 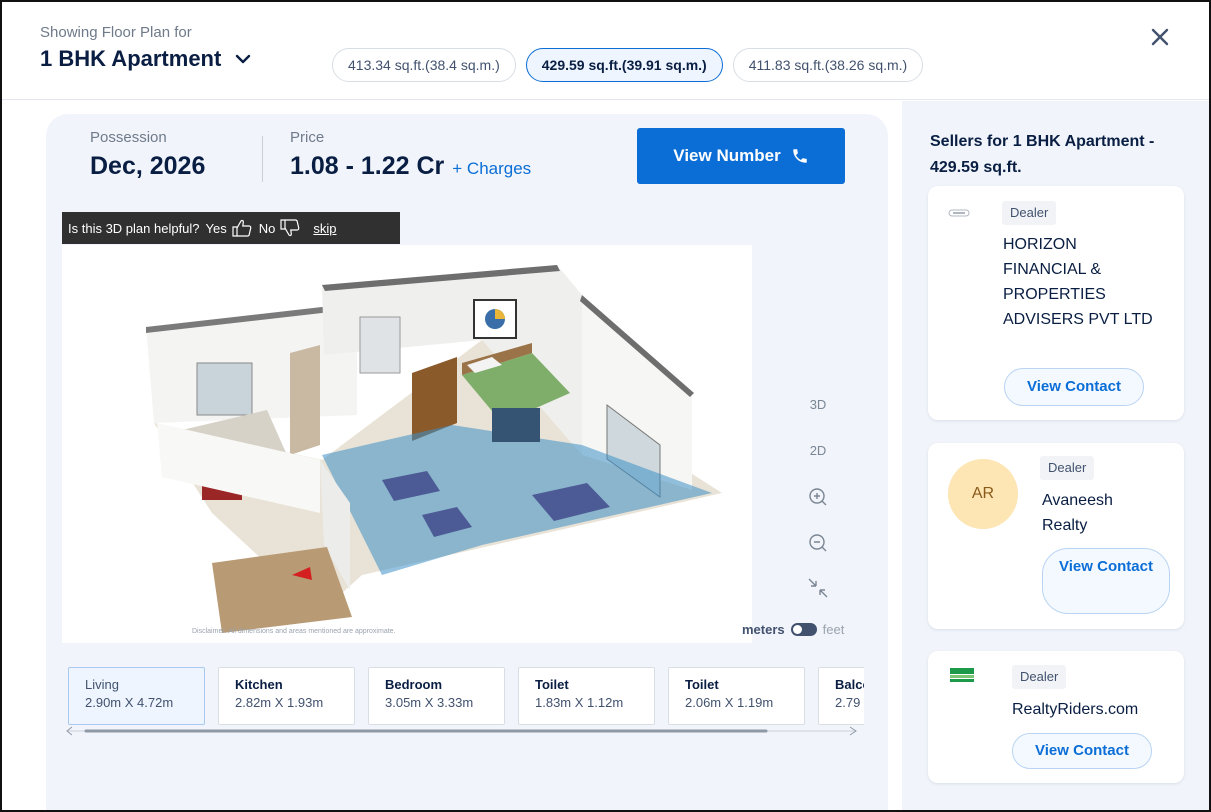 I want to click on thumbs-down-icon, so click(x=290, y=228).